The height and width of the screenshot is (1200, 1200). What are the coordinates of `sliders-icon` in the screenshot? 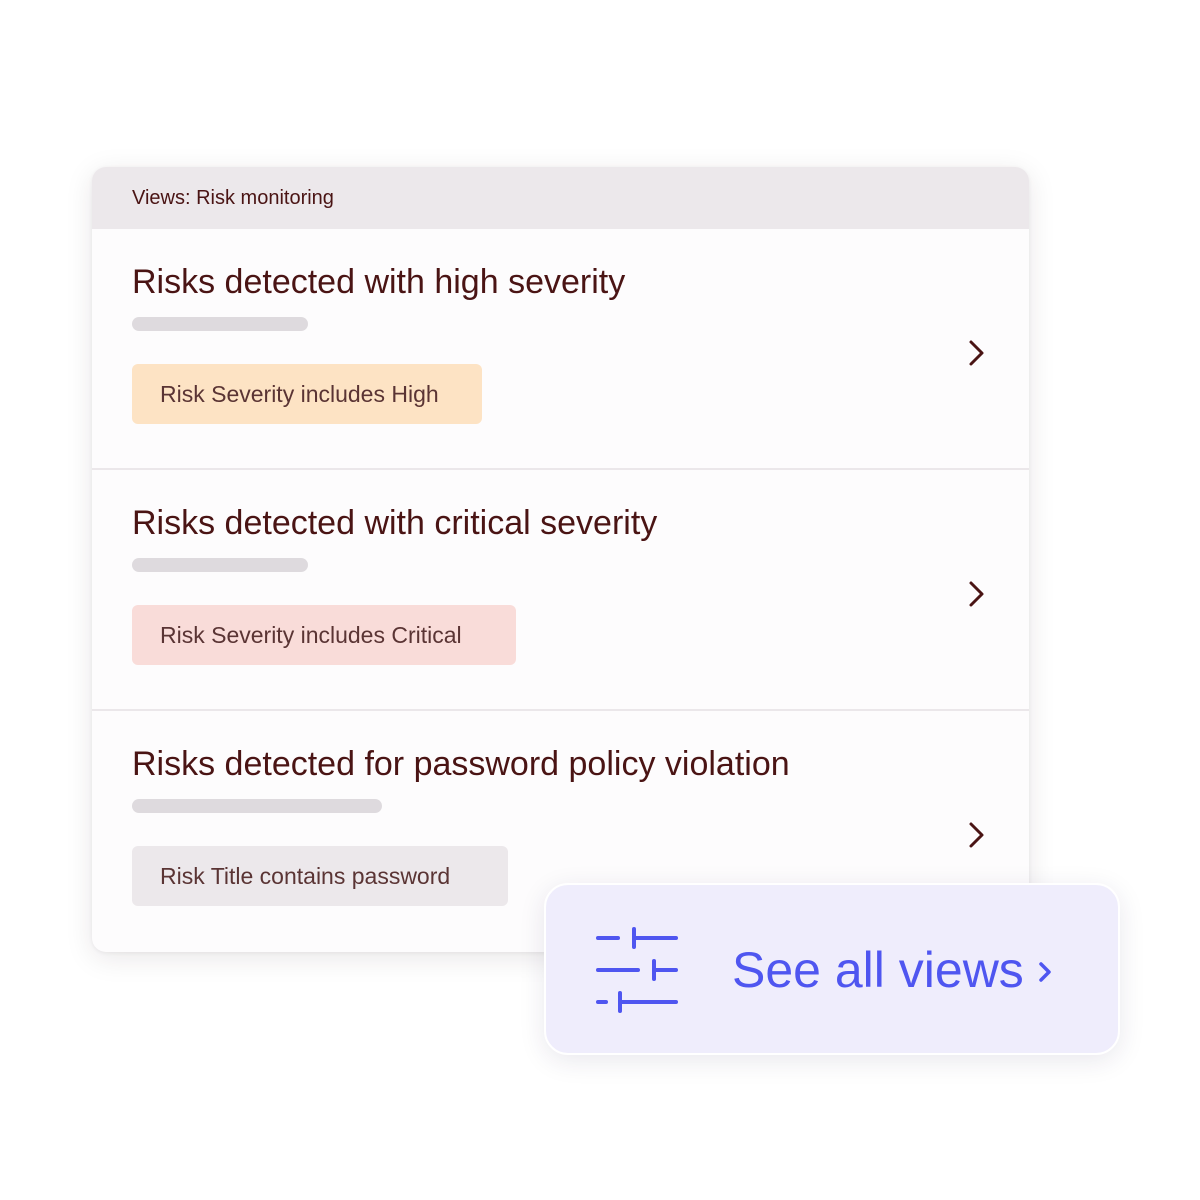 It's located at (637, 970).